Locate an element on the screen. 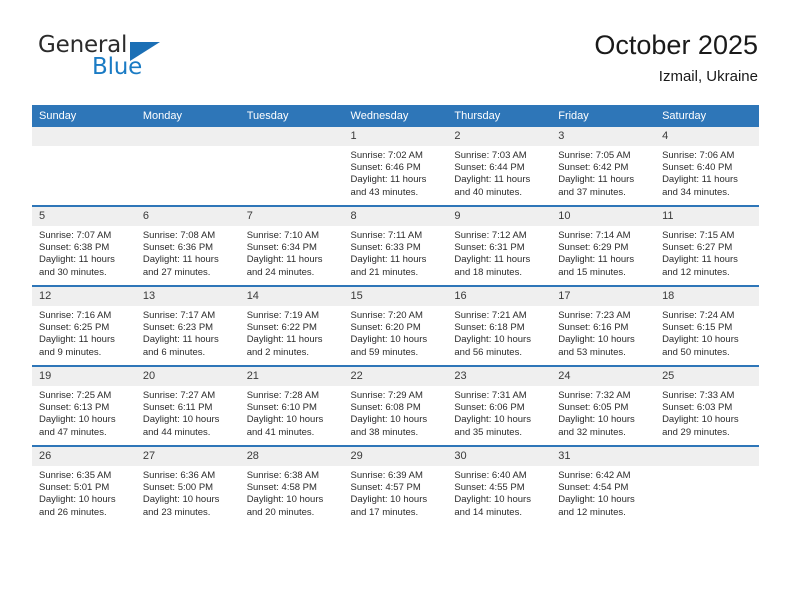 The image size is (792, 612). sunset-text: Sunset: 5:00 PM is located at coordinates (178, 488).